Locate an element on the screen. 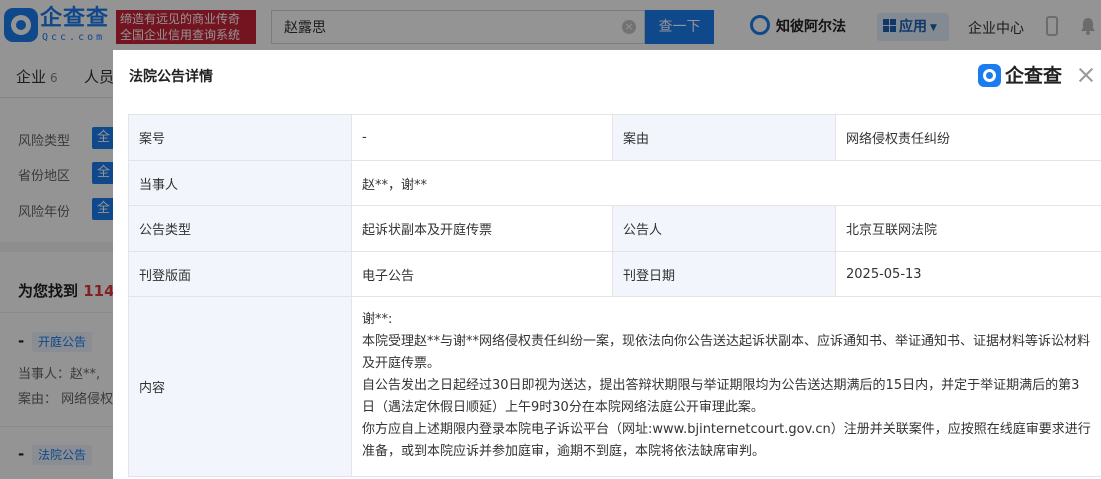 Image resolution: width=1101 pixels, height=479 pixels. date-label: 刊登日期 is located at coordinates (724, 274).